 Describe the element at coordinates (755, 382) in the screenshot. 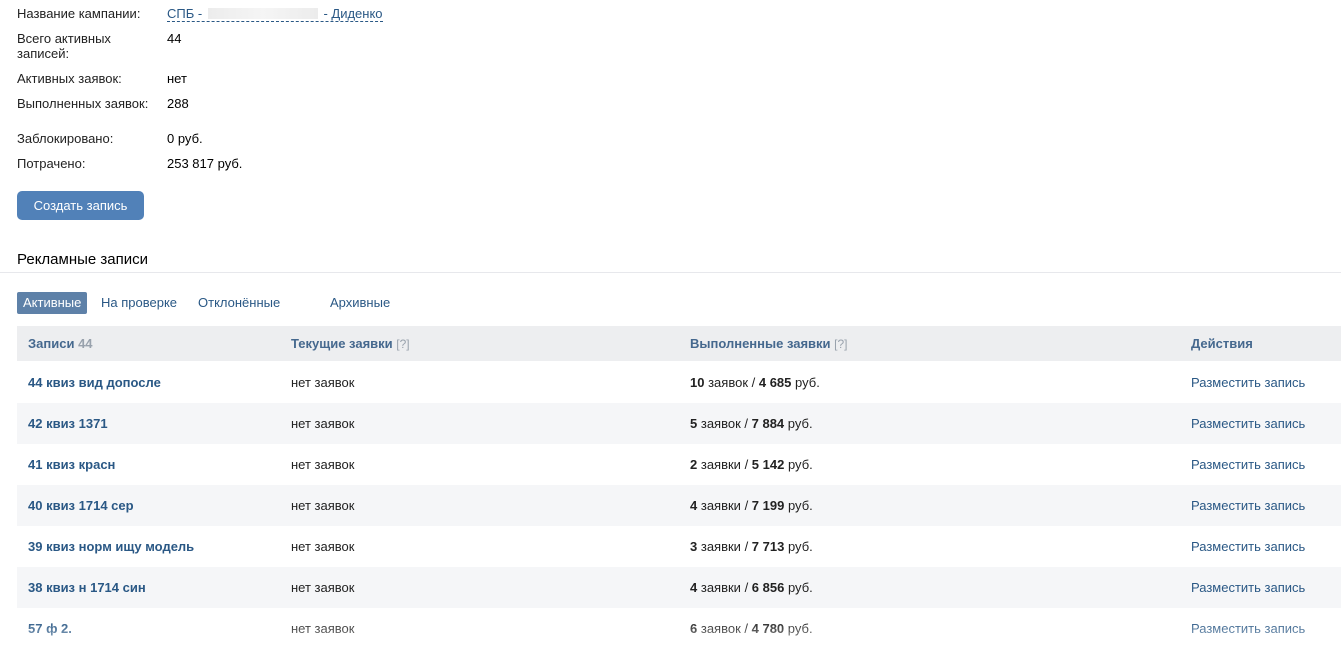

I see `completed-requests-cell: 10 заявок / 4 685 руб.` at that location.